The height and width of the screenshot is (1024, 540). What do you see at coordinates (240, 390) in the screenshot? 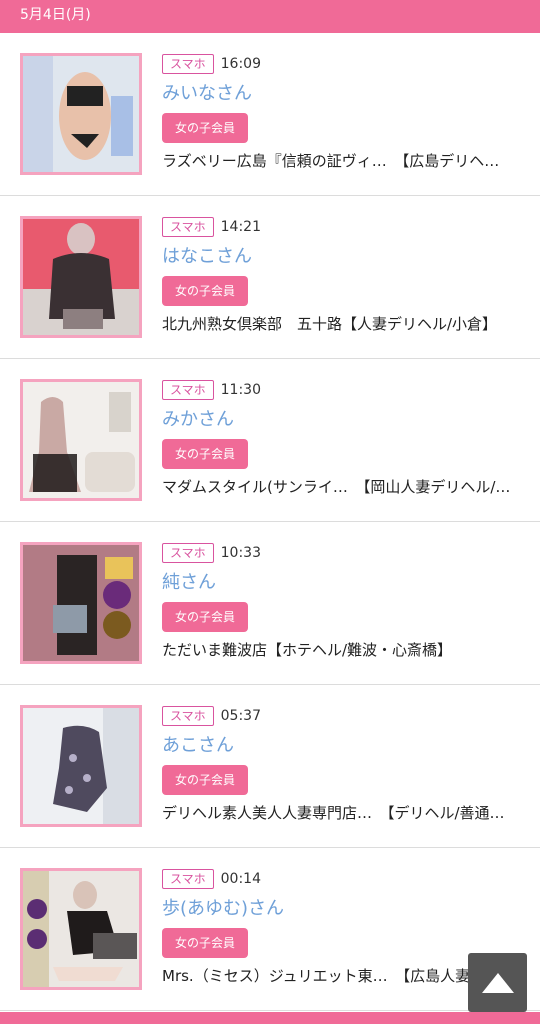
I see `post-time: 11:30` at bounding box center [240, 390].